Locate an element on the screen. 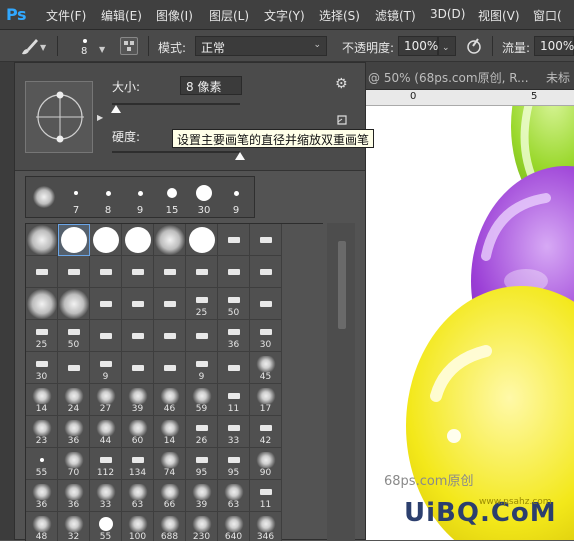 This screenshot has height=541, width=574. brush-preset: 688 is located at coordinates (170, 526).